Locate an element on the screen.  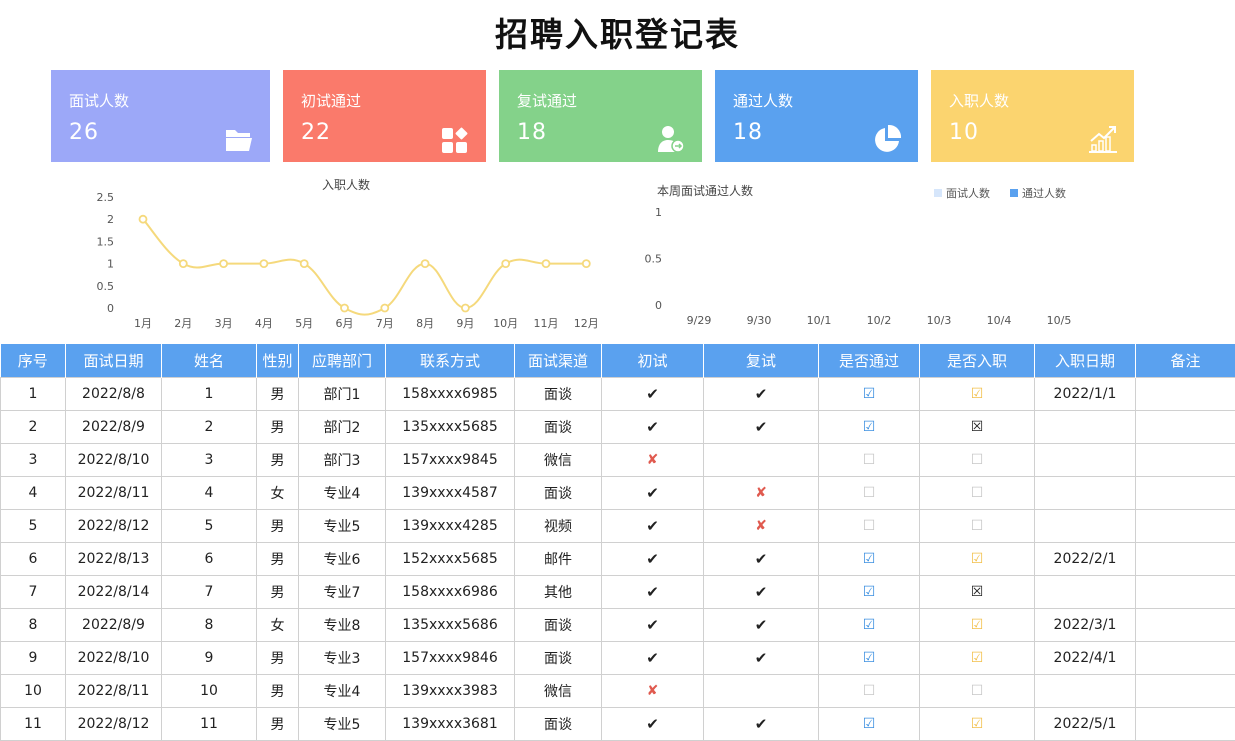
table-cell: 139xxxx4285 is located at coordinates (450, 526).